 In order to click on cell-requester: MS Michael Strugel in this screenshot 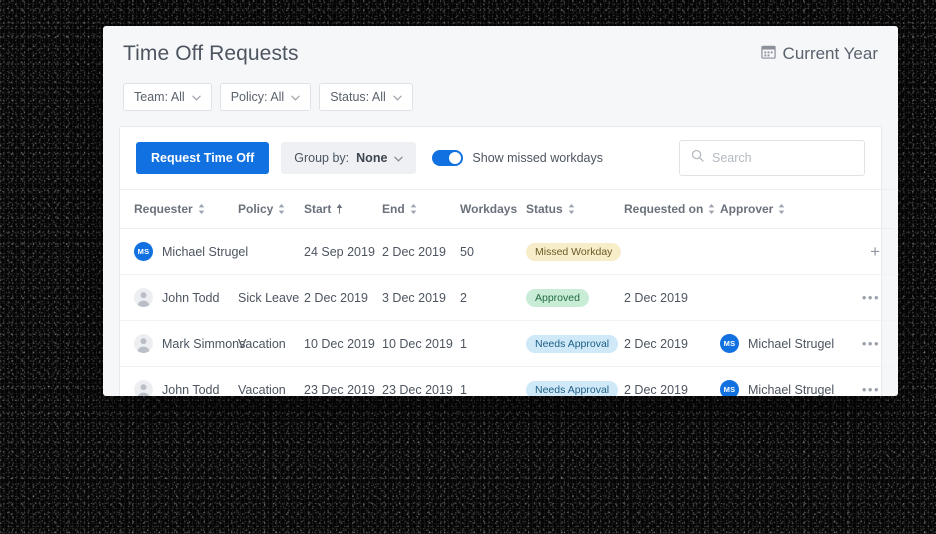, I will do `click(184, 251)`.